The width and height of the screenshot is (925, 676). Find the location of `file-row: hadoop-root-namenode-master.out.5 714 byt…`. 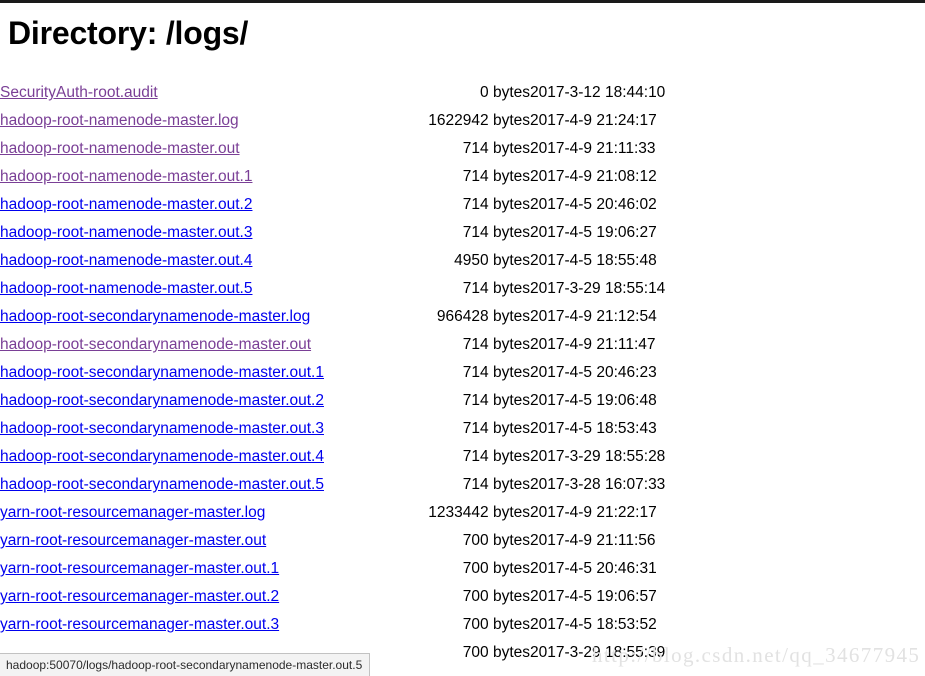

file-row: hadoop-root-namenode-master.out.5 714 byt… is located at coordinates (462, 289).